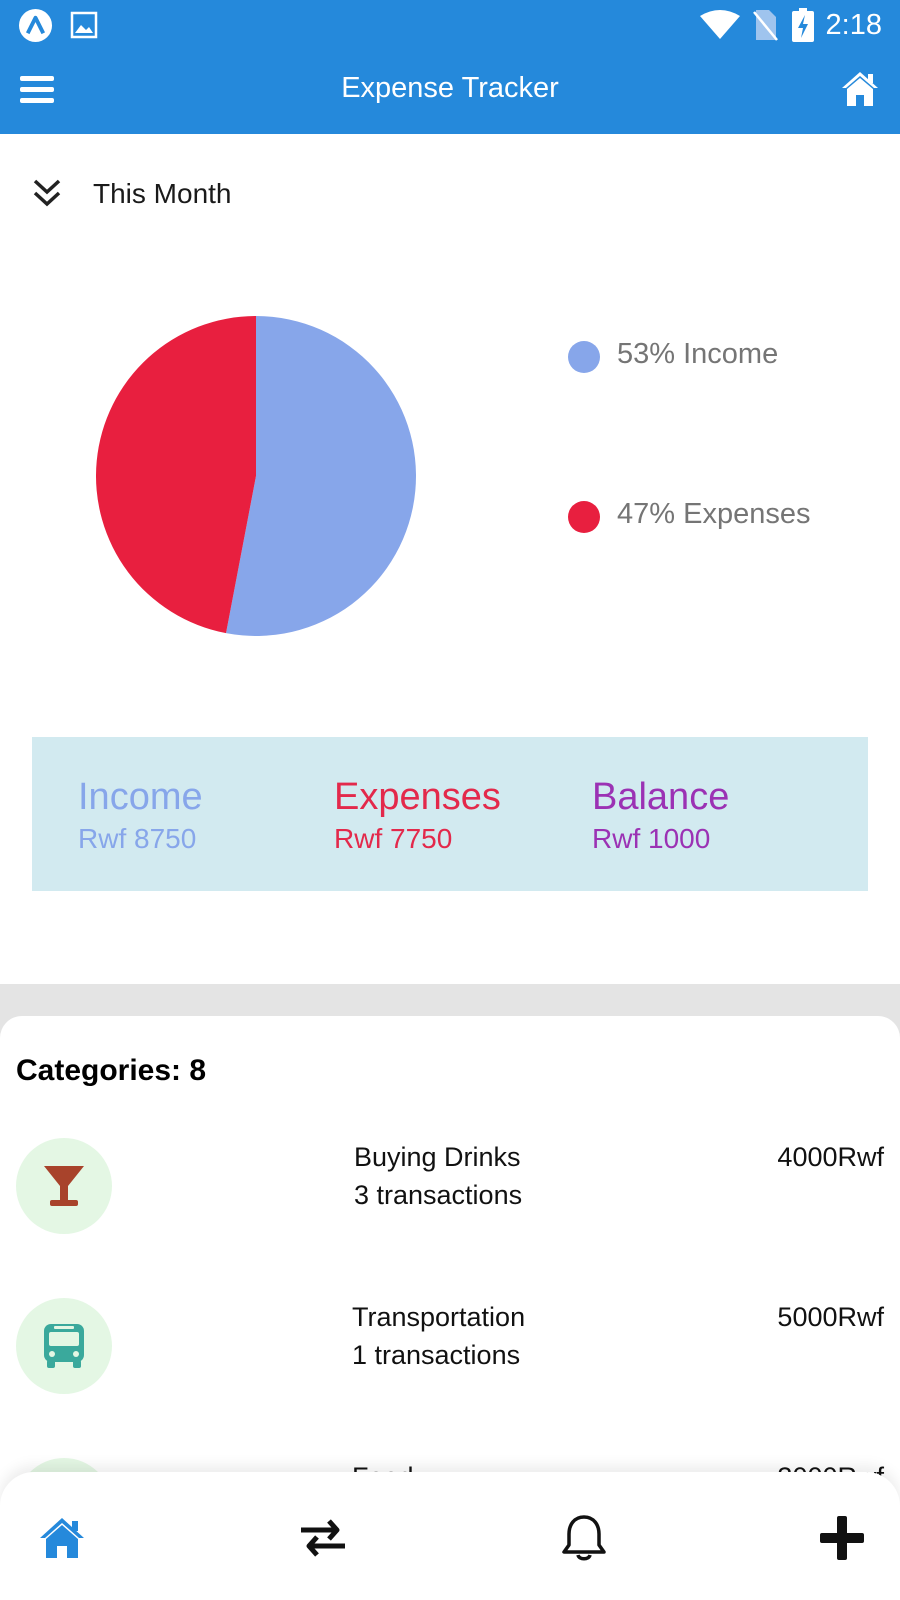  What do you see at coordinates (830, 1157) in the screenshot?
I see `category-amount: 4000Rwf` at bounding box center [830, 1157].